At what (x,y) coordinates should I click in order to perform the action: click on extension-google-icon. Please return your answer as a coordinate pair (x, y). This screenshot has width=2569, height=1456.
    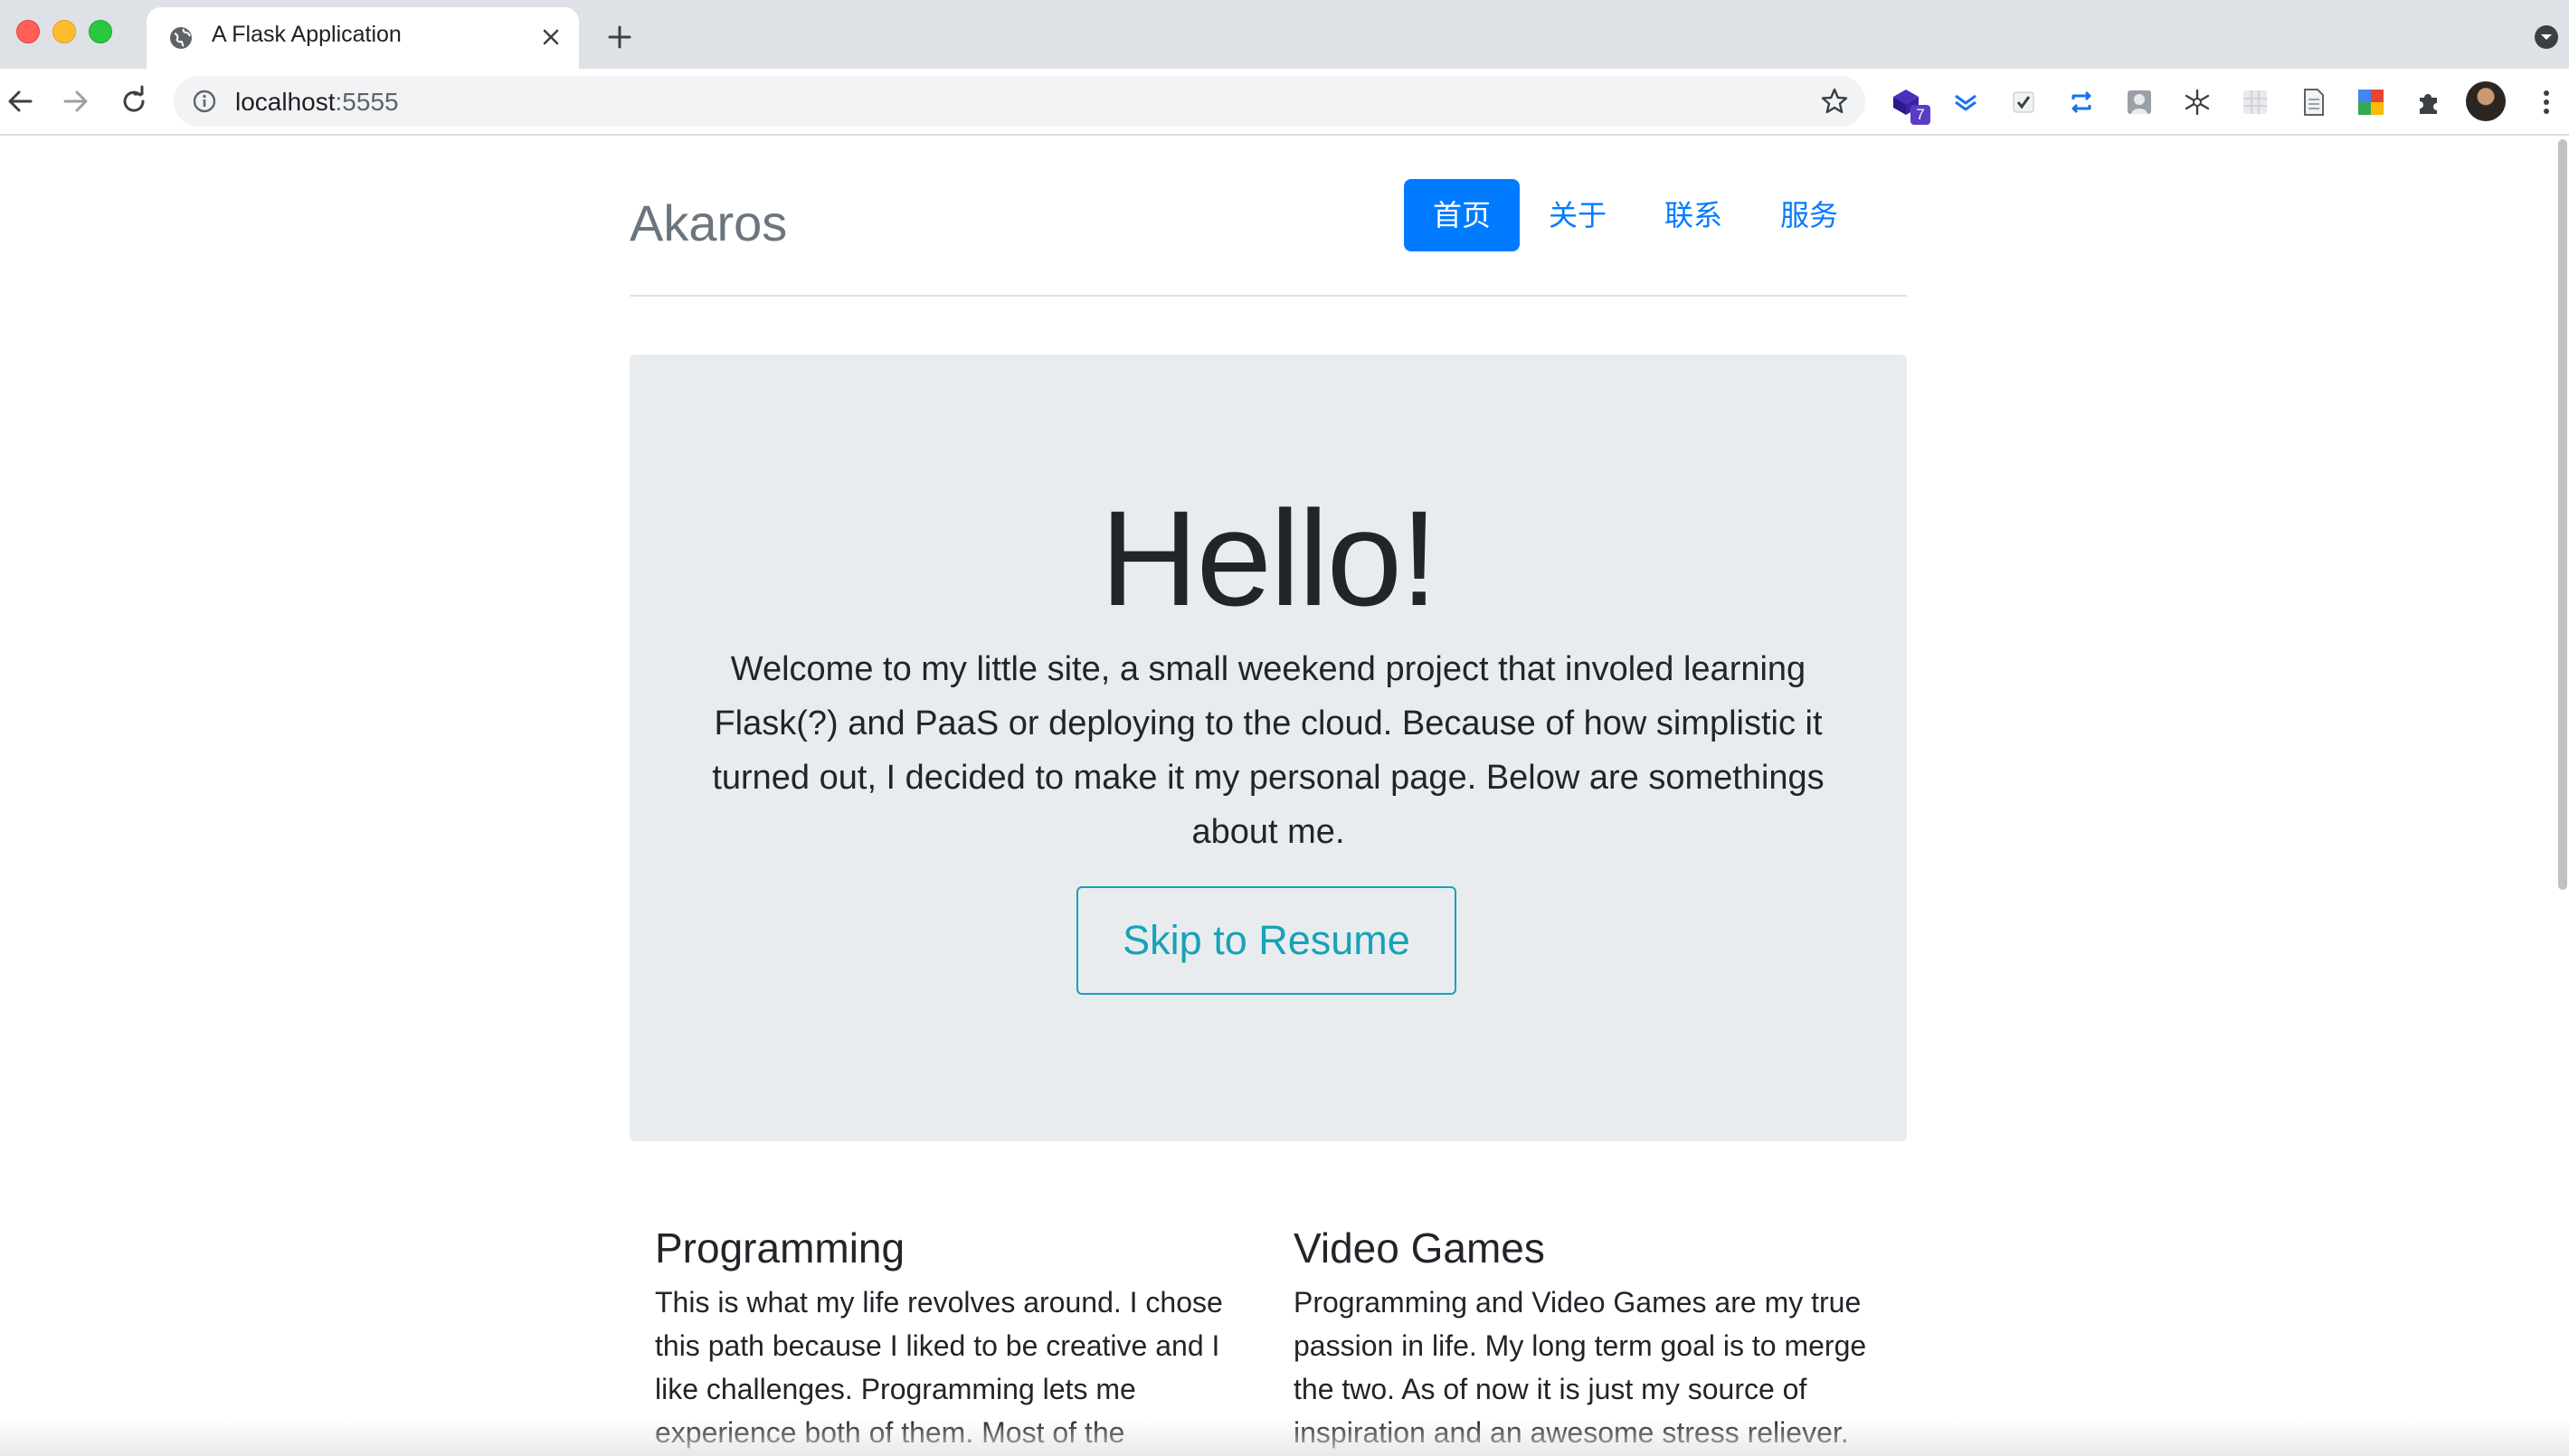
    Looking at the image, I should click on (2371, 102).